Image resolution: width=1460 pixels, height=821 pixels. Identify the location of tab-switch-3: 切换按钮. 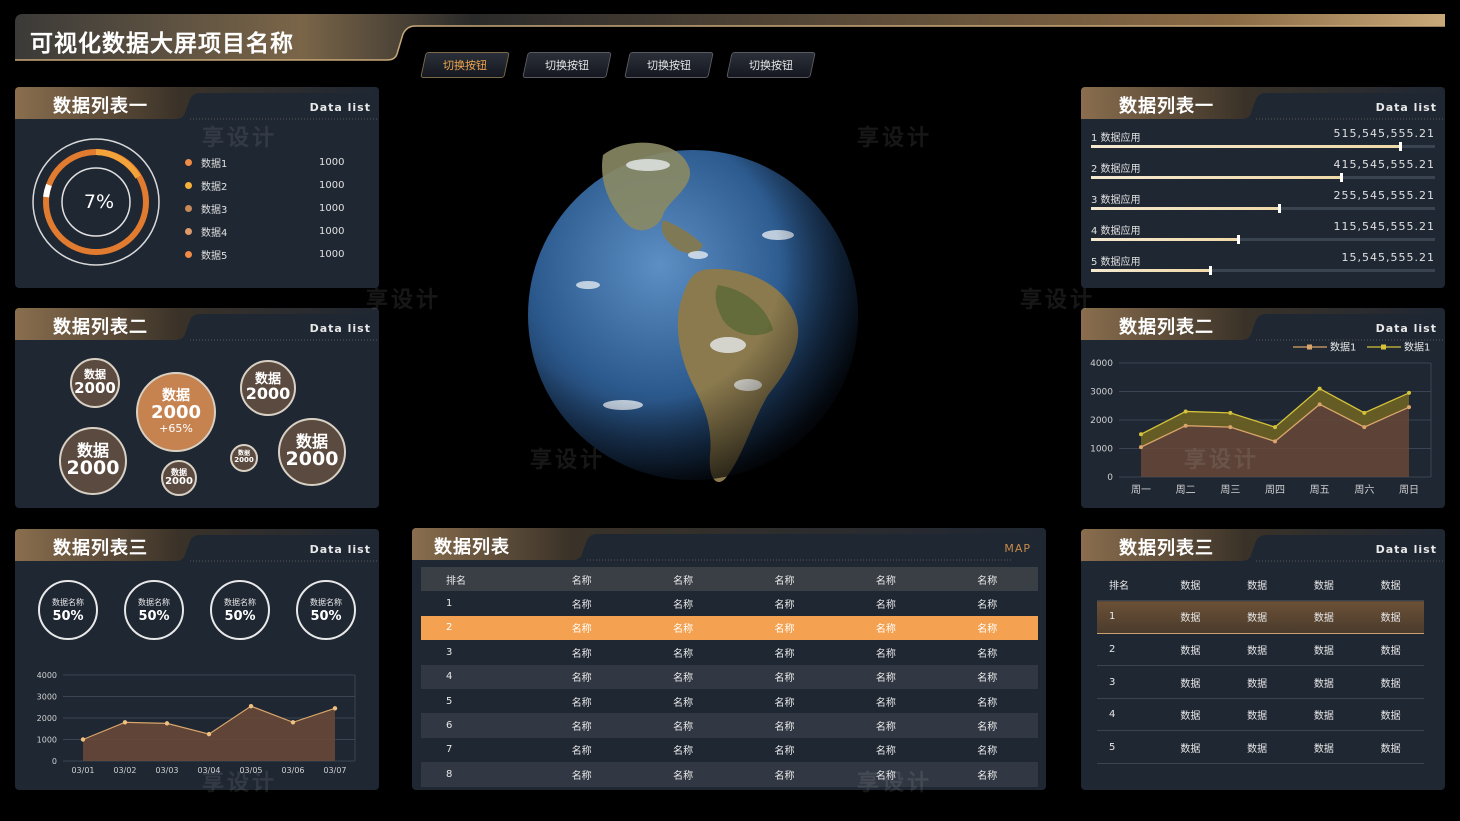
(669, 65).